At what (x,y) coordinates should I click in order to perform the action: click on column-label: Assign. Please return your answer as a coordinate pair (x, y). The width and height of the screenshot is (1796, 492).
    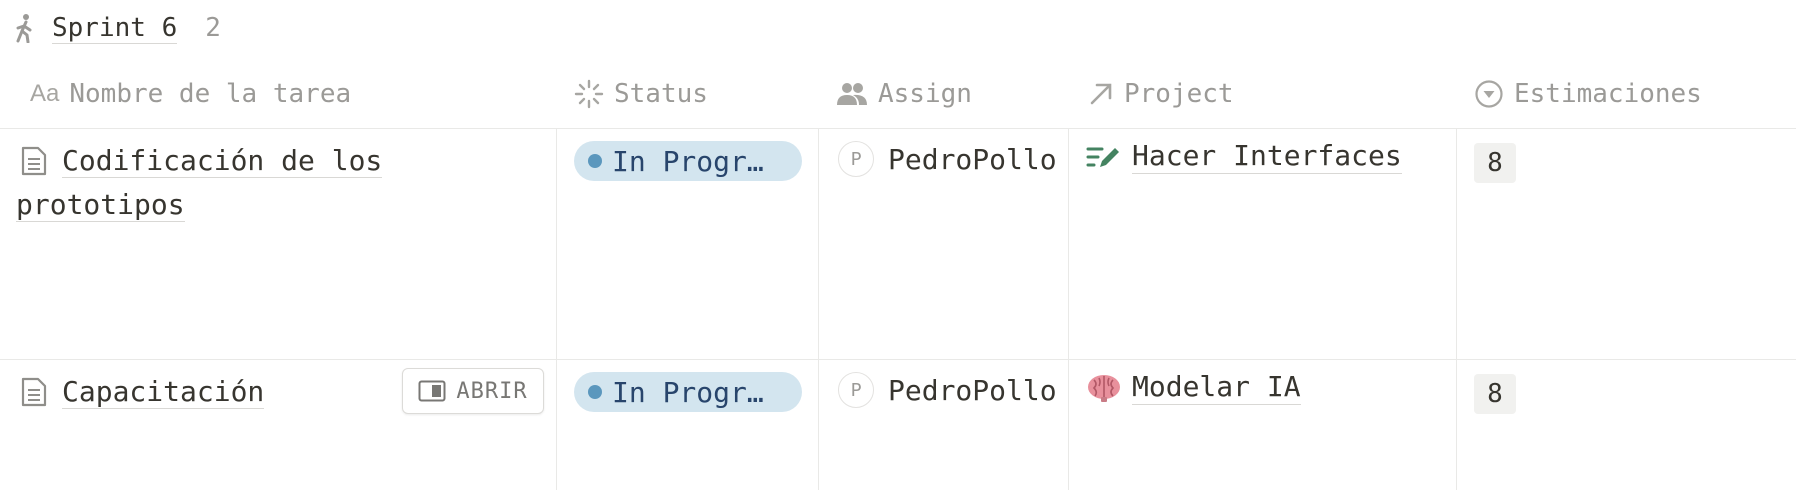
    Looking at the image, I should click on (925, 94).